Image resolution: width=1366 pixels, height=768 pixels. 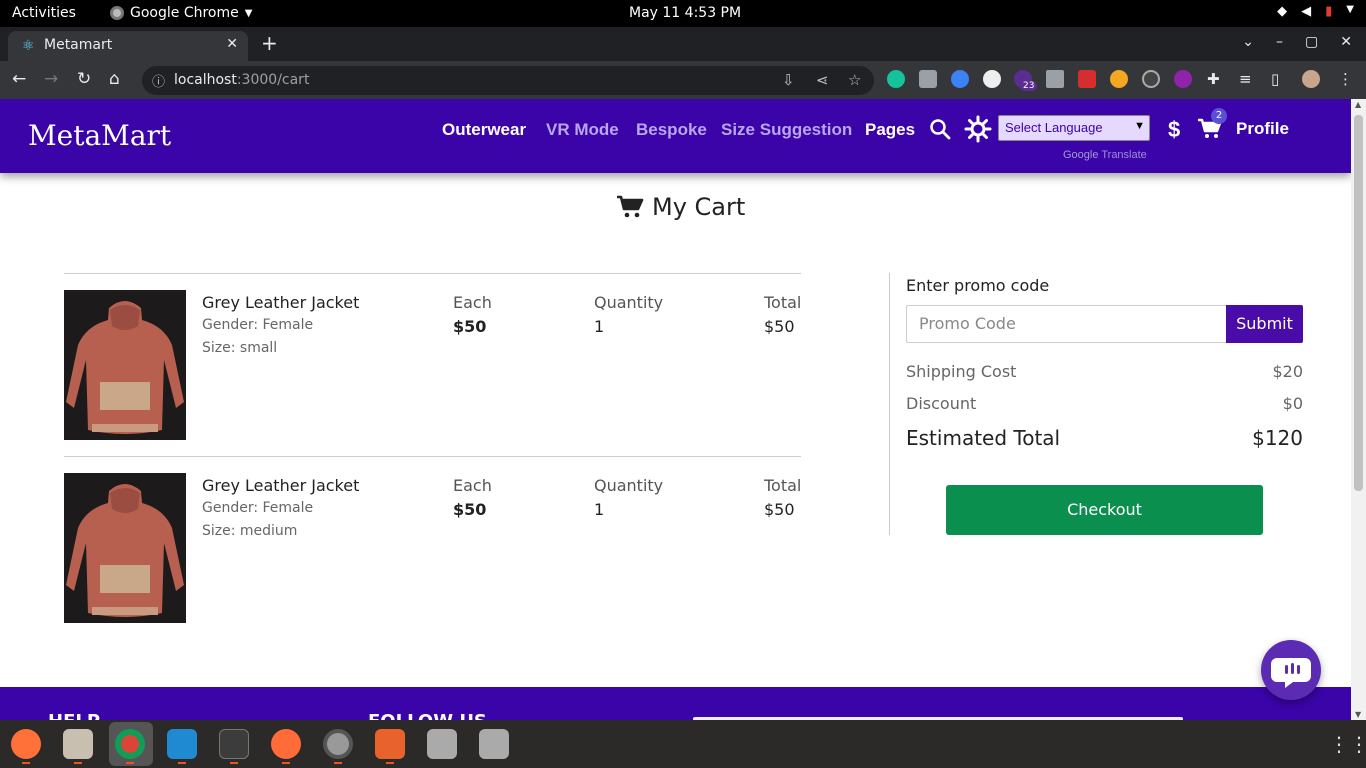 I want to click on tab-search-icon: ⌄, so click(x=1248, y=42).